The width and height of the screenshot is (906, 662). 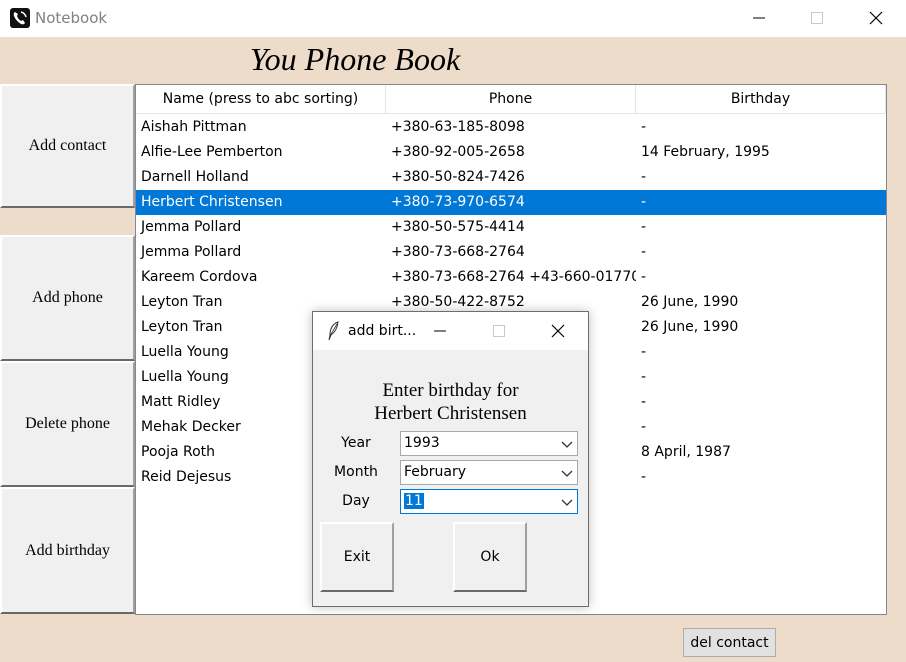 I want to click on table-row: Jemma Pollard +380-73-668-2764 -, so click(x=511, y=252).